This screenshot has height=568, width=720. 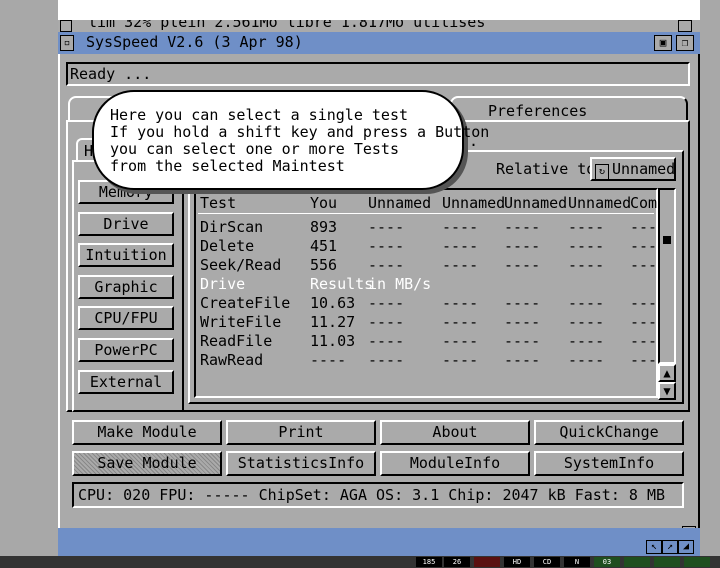 What do you see at coordinates (379, 536) in the screenshot?
I see `window-bottom-bar` at bounding box center [379, 536].